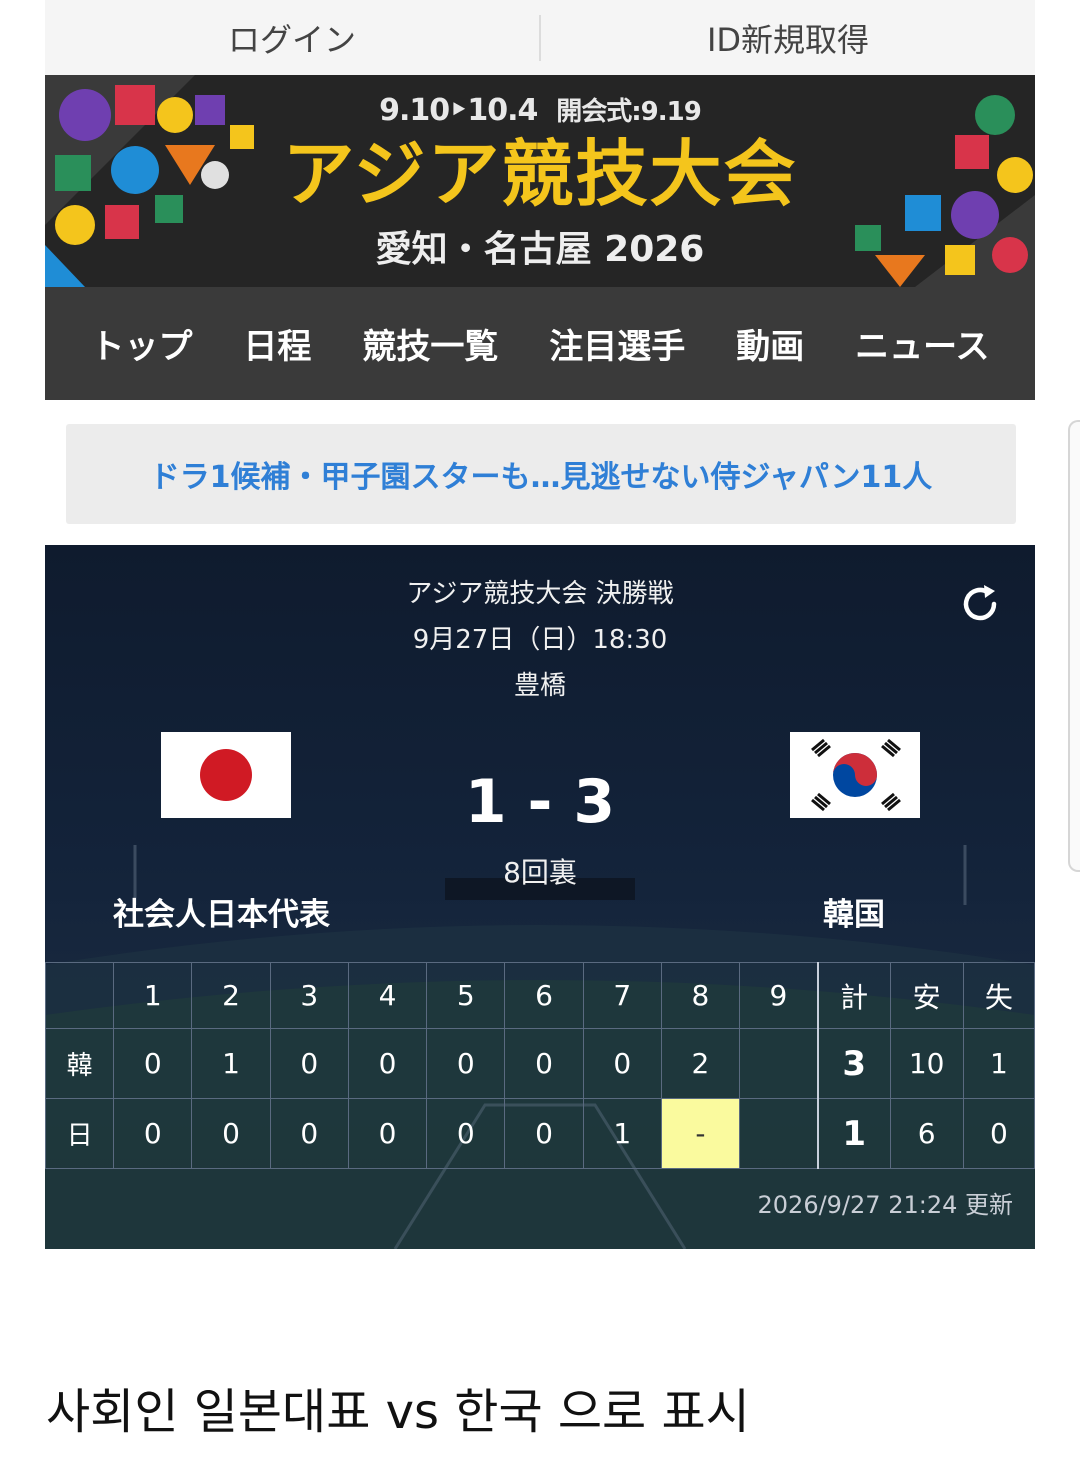 Image resolution: width=1080 pixels, height=1460 pixels. What do you see at coordinates (926, 995) in the screenshot?
I see `header-hits: 安` at bounding box center [926, 995].